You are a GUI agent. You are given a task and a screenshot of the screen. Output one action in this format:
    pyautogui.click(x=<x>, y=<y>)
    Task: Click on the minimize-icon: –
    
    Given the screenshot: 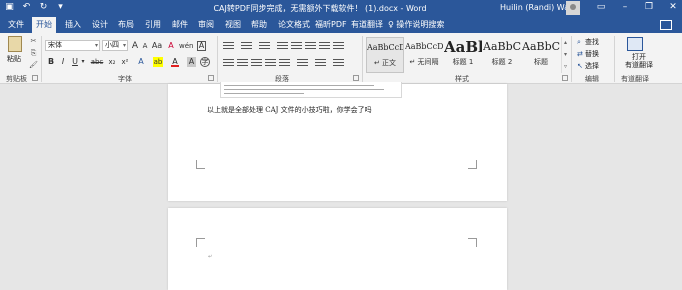 What is the action you would take?
    pyautogui.click(x=625, y=7)
    